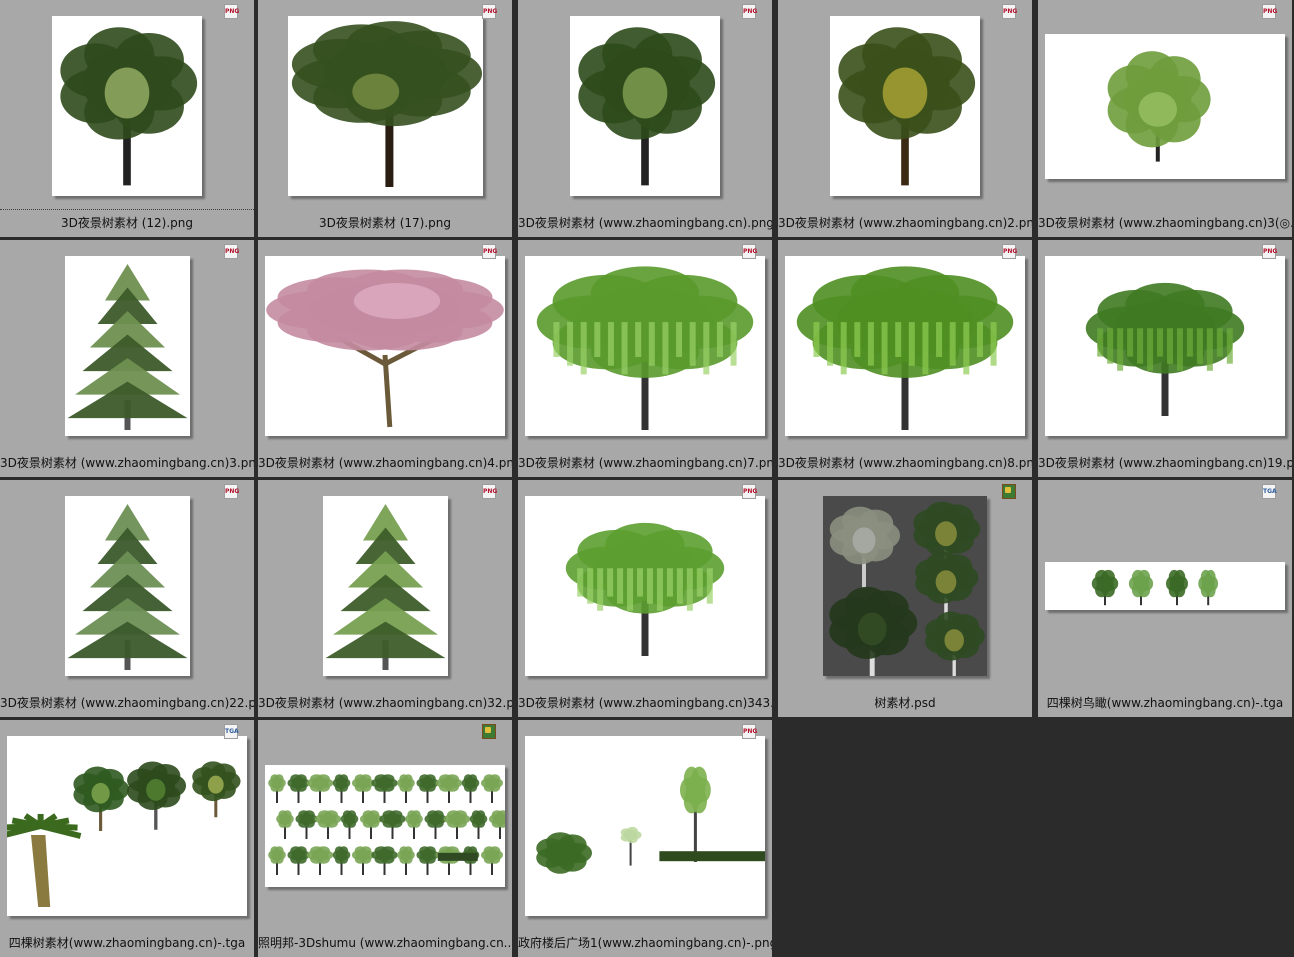 The height and width of the screenshot is (957, 1294). What do you see at coordinates (645, 223) in the screenshot?
I see `file-name-label: 3D夜景树素材 (www.zhaomingbang.cn).png` at bounding box center [645, 223].